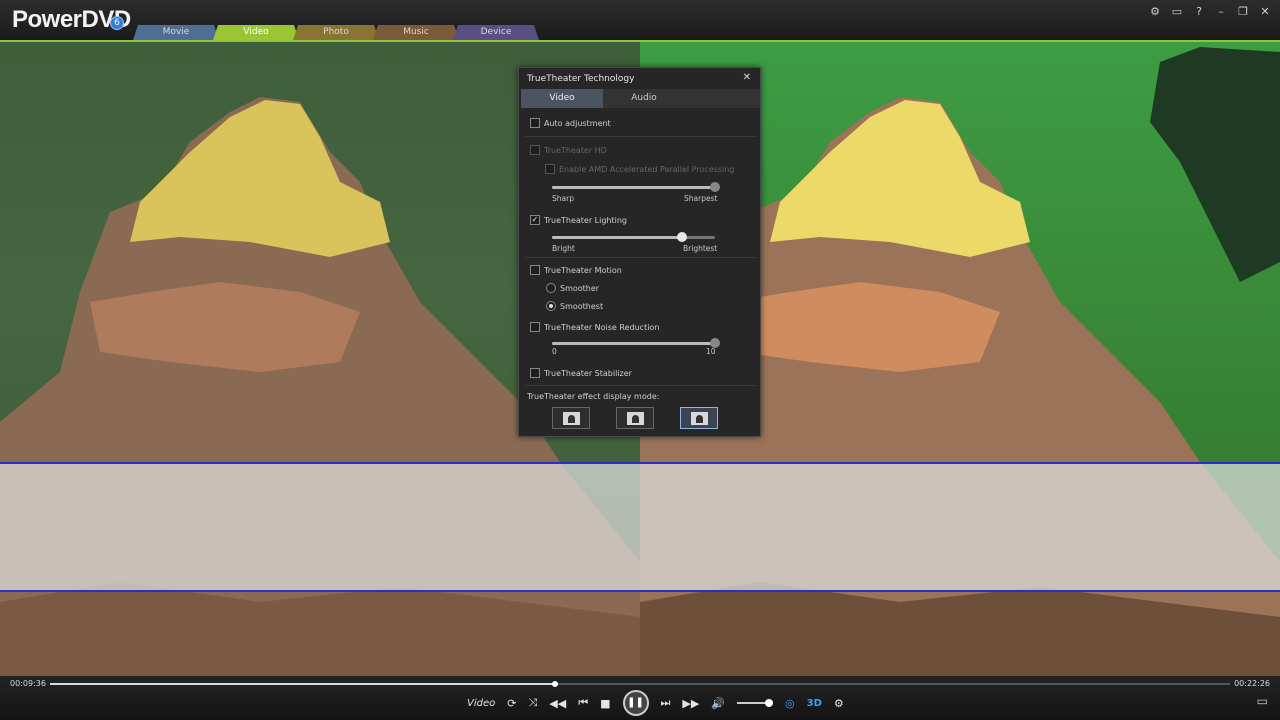 The width and height of the screenshot is (1280, 720). I want to click on stop-icon: ■, so click(605, 703).